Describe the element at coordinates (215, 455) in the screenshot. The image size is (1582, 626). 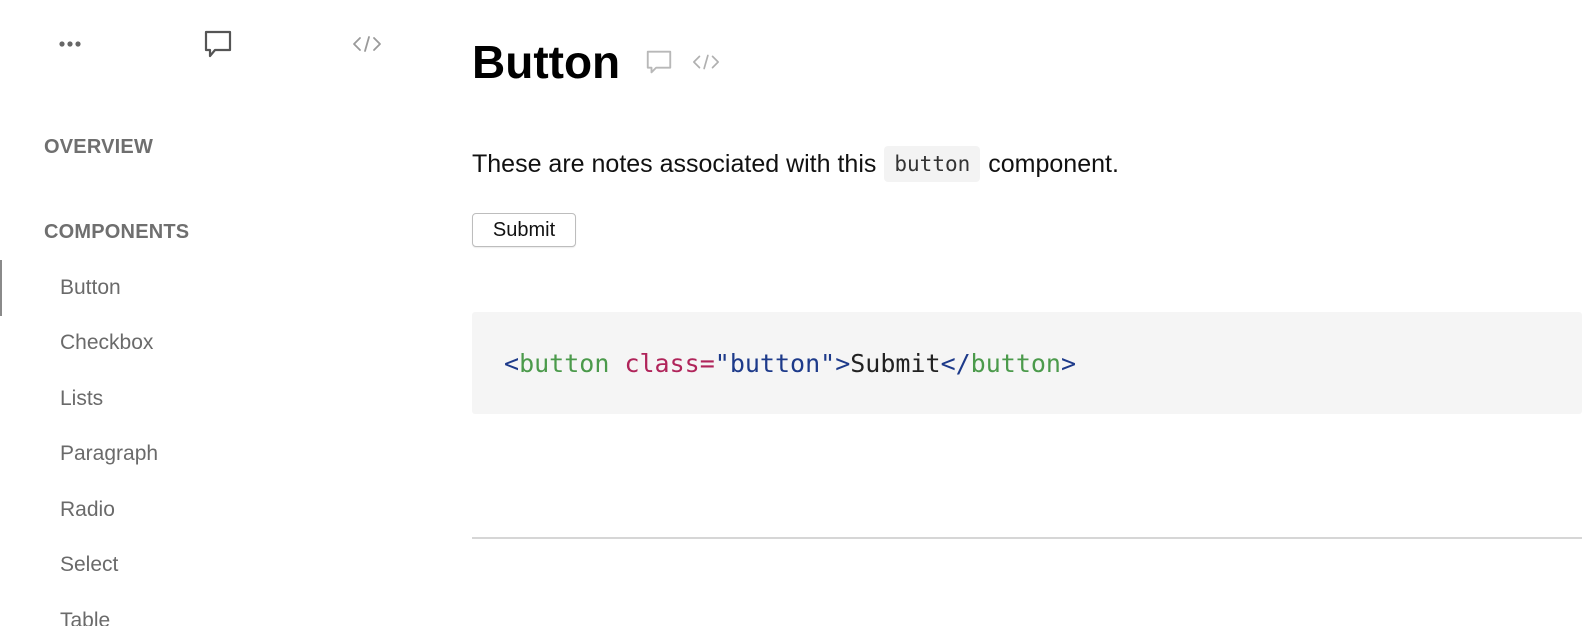
I see `sidebar-item-paragraph: Paragraph` at that location.